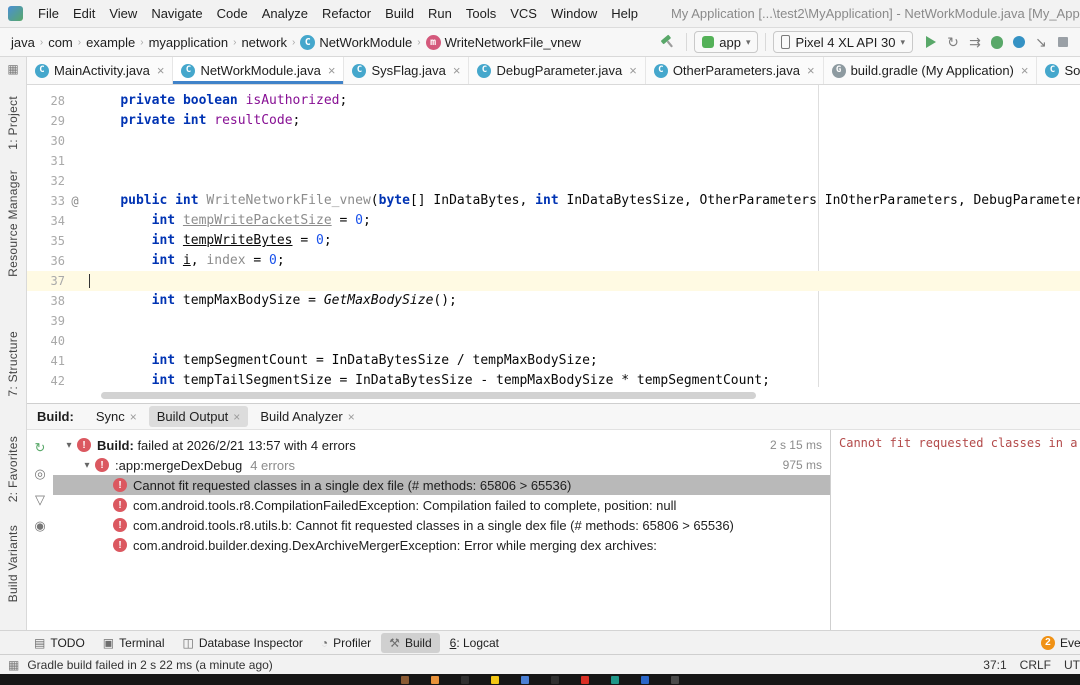 This screenshot has width=1080, height=685. What do you see at coordinates (259, 70) in the screenshot?
I see `editor-tab-networkmodule-java: C NetWorkModule.java ×` at bounding box center [259, 70].